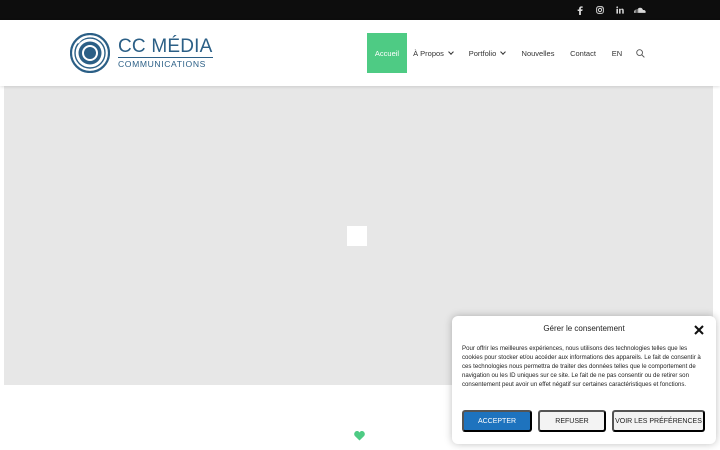 Image resolution: width=720 pixels, height=450 pixels. I want to click on linkedin-icon, so click(620, 10).